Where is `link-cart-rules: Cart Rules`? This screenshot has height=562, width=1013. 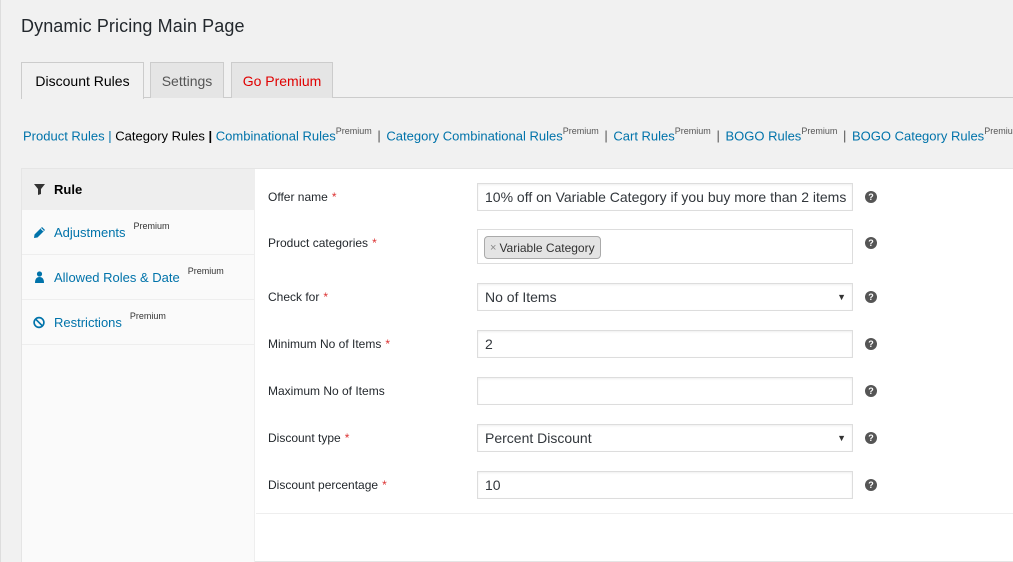 link-cart-rules: Cart Rules is located at coordinates (643, 135).